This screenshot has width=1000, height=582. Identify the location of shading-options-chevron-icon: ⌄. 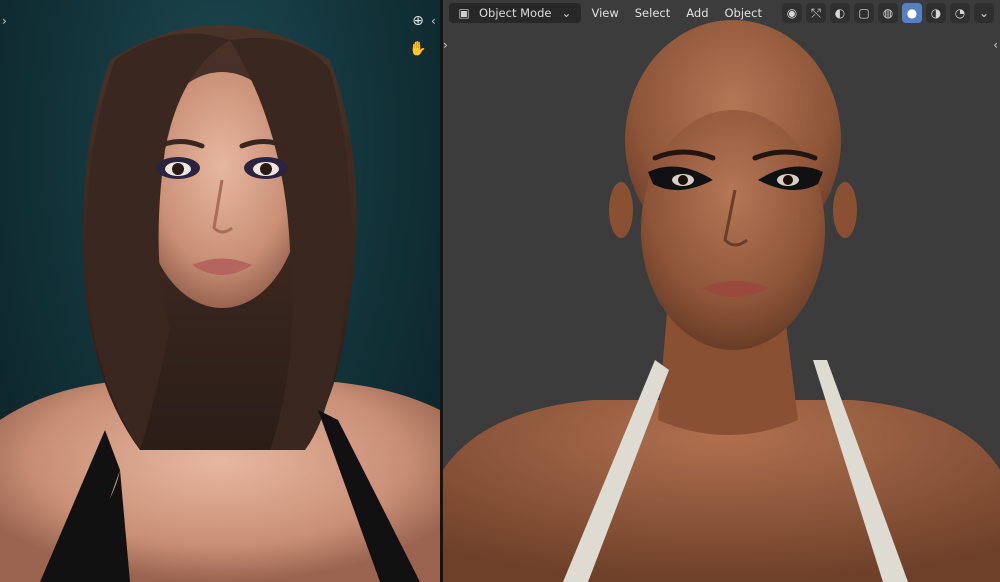
(984, 13).